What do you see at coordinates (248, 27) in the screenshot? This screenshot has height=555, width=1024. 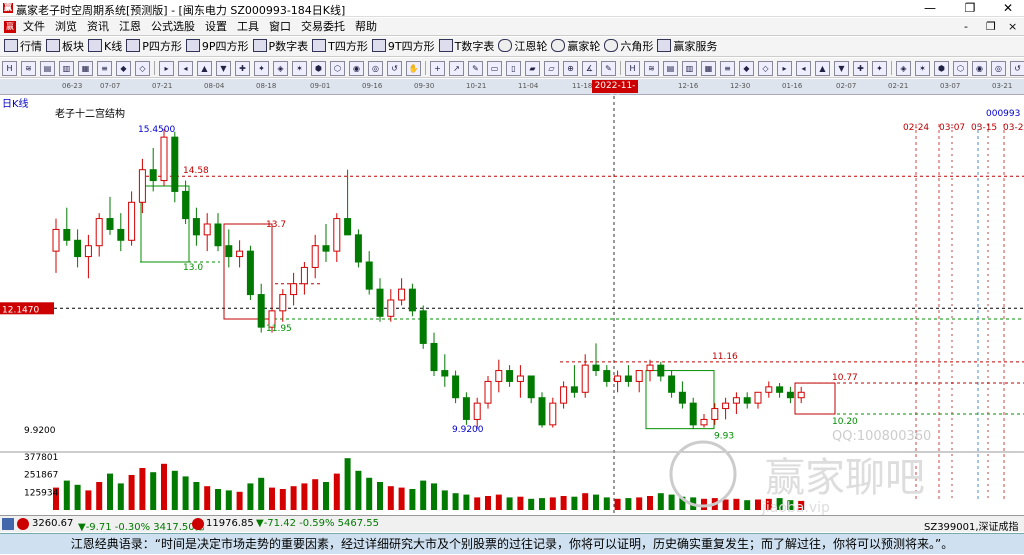 I see `menu-item-6: 工具` at bounding box center [248, 27].